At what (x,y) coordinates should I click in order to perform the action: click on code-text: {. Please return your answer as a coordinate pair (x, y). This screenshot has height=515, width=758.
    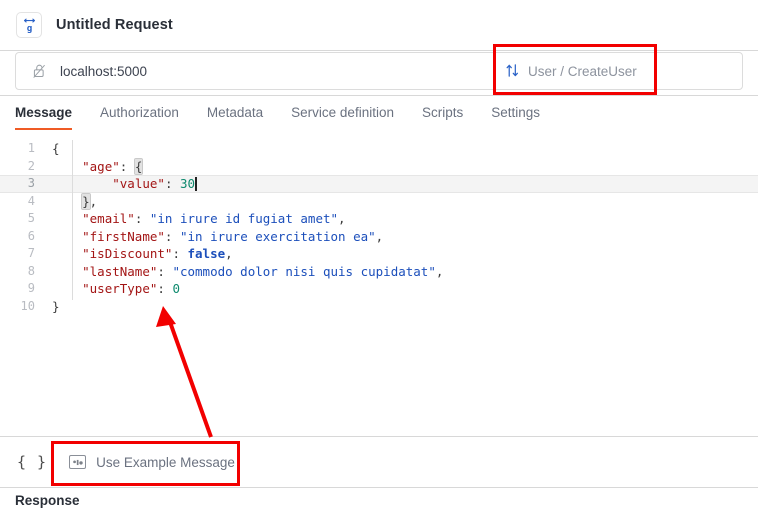
    Looking at the image, I should click on (401, 149).